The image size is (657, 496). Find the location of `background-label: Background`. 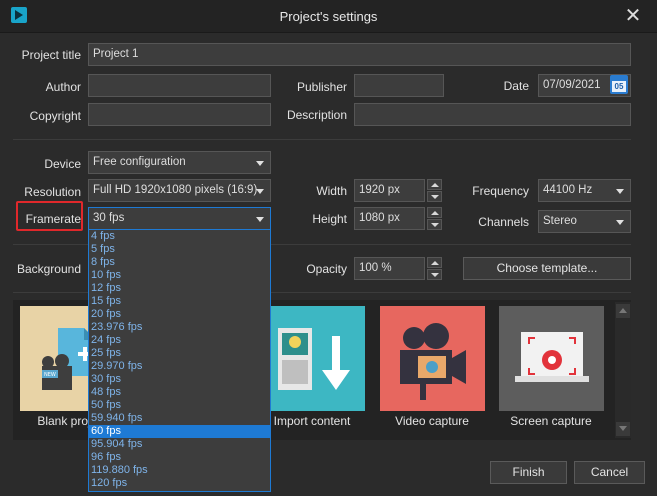

background-label: Background is located at coordinates (48, 269).